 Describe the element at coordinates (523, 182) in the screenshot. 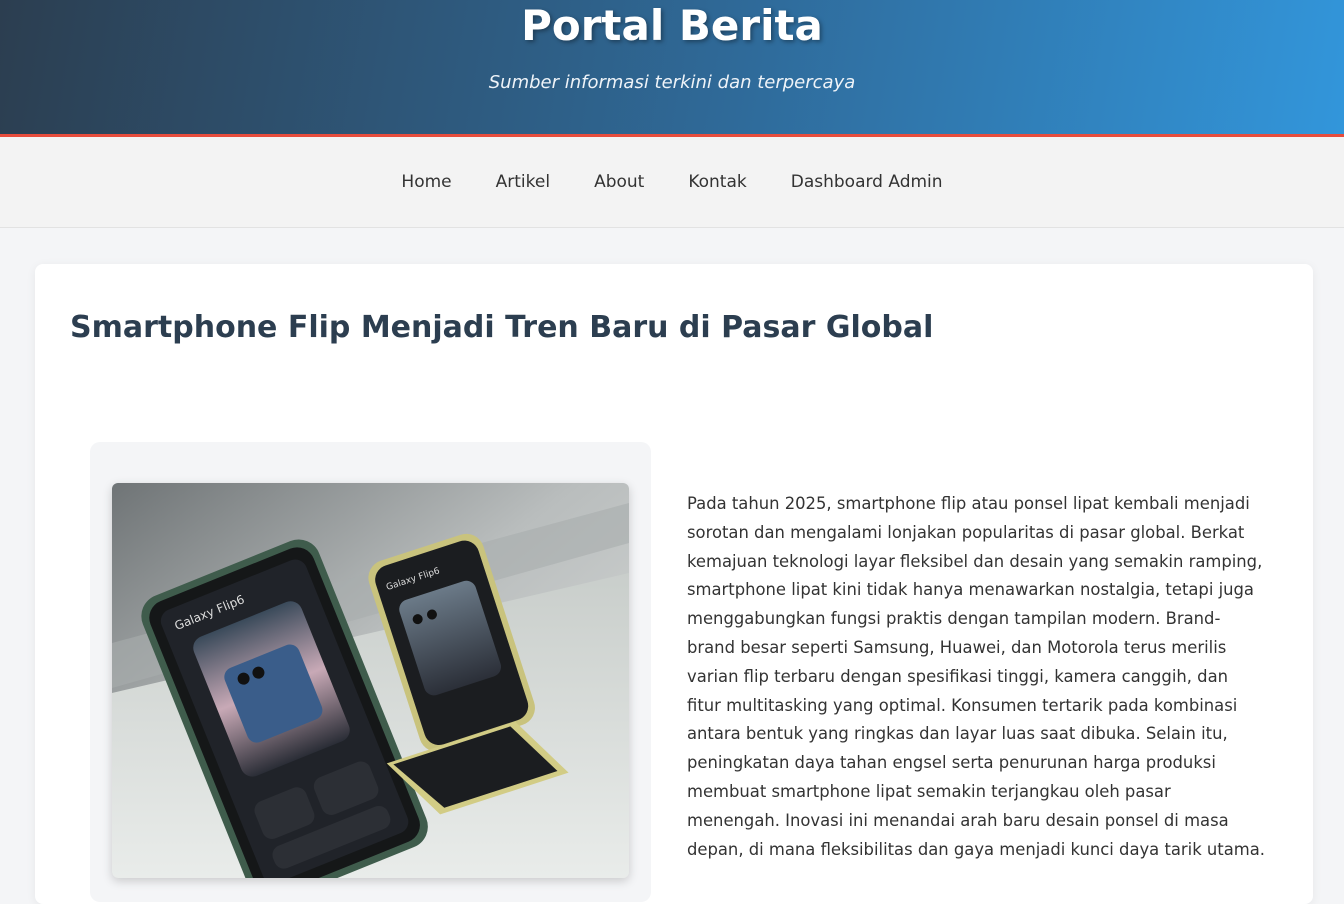

I see `nav-link-artikel: Artikel` at that location.